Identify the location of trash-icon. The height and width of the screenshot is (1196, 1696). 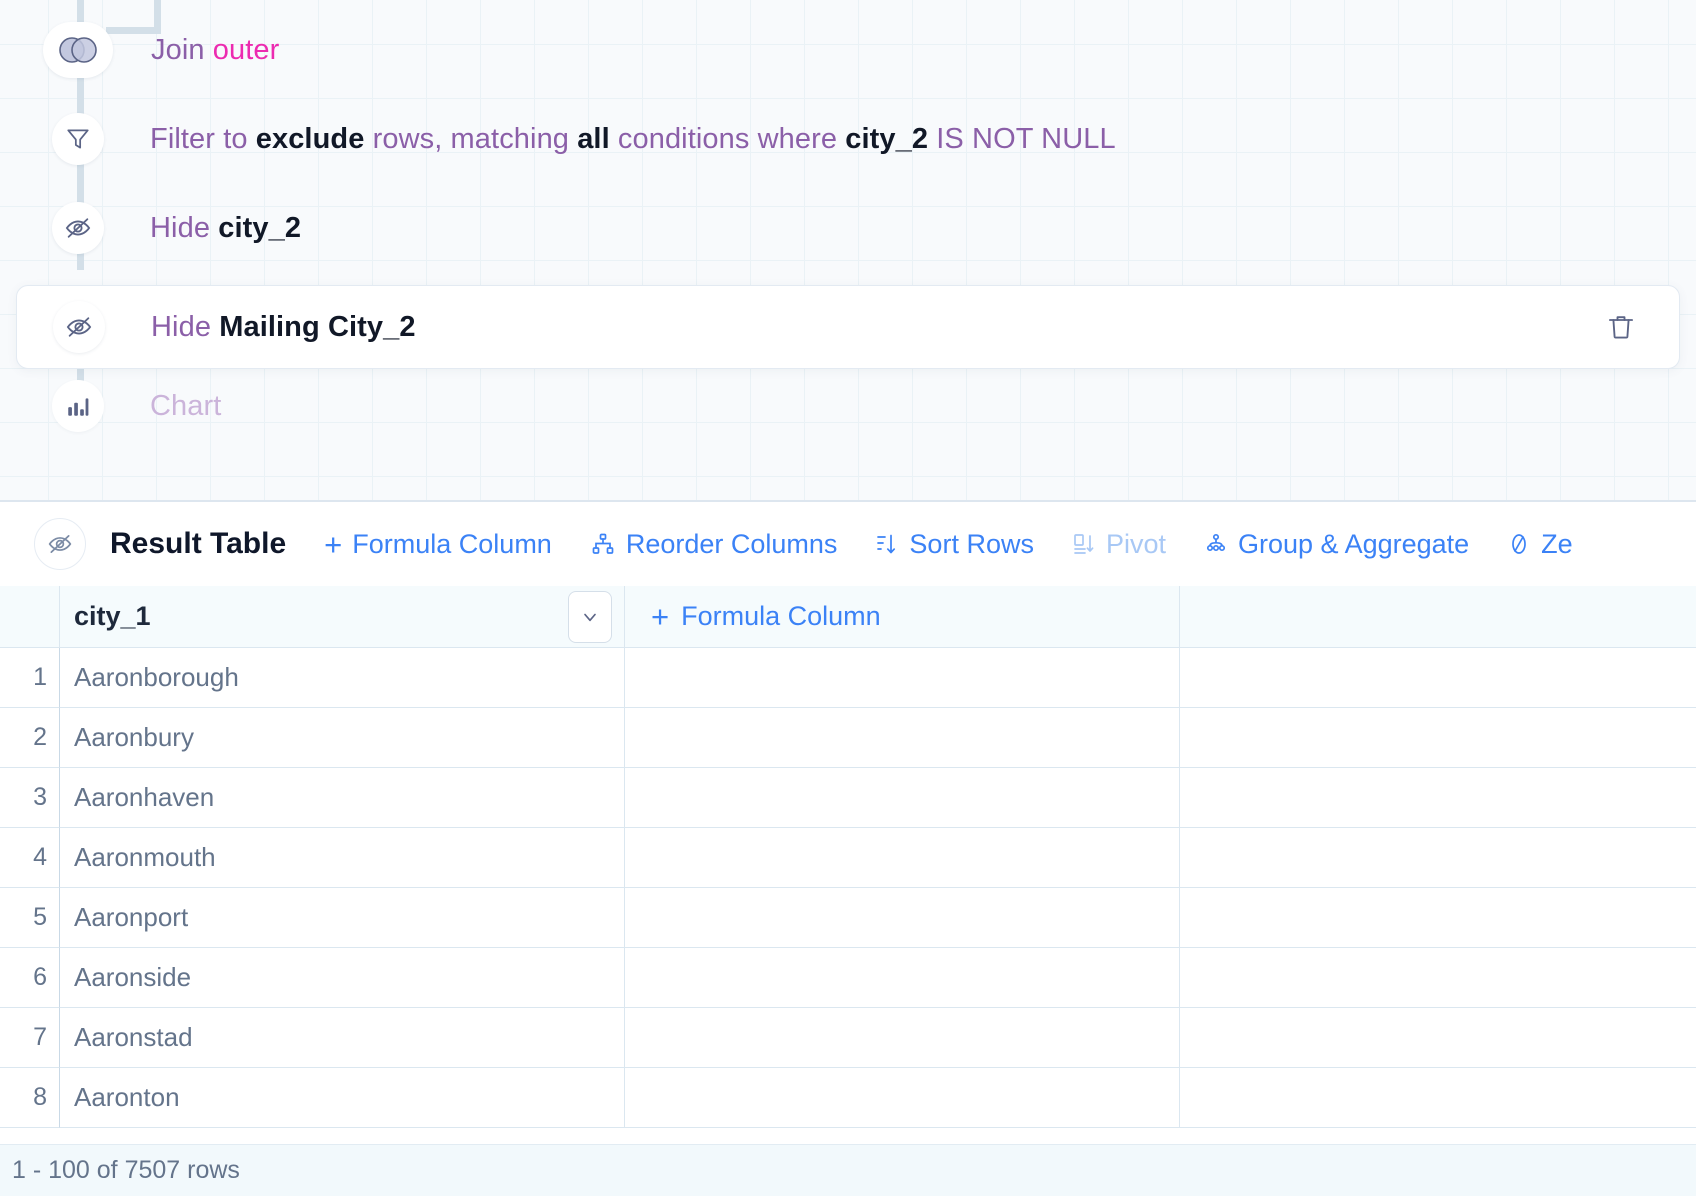
(1621, 327).